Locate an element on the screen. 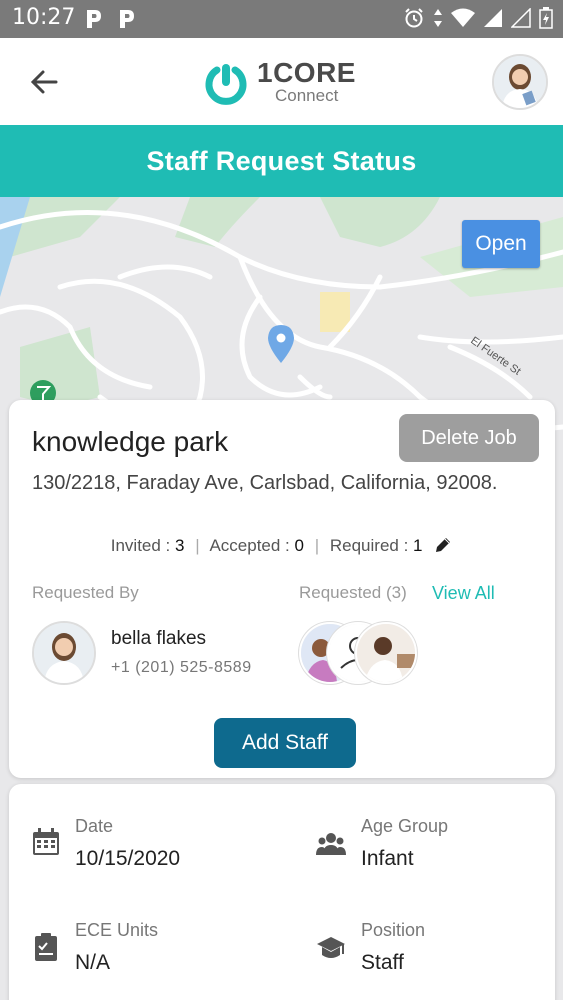 This screenshot has height=1000, width=563. requested-staff-avatars is located at coordinates (359, 653).